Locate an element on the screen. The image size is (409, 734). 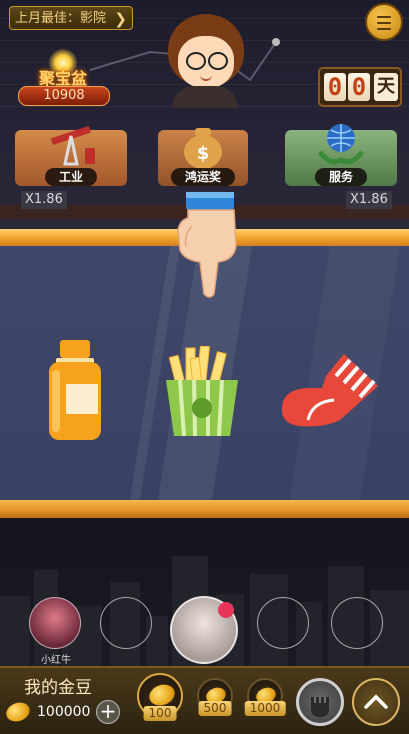
notification-badge is located at coordinates (226, 610).